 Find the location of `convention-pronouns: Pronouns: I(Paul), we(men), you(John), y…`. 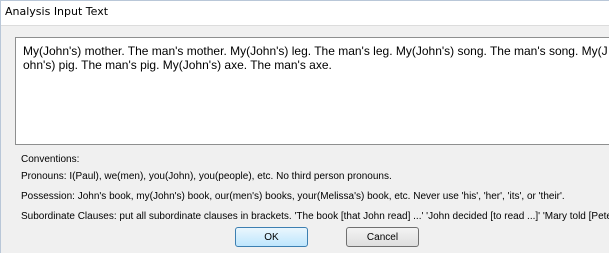

convention-pronouns: Pronouns: I(Paul), we(men), you(John), y… is located at coordinates (206, 176).